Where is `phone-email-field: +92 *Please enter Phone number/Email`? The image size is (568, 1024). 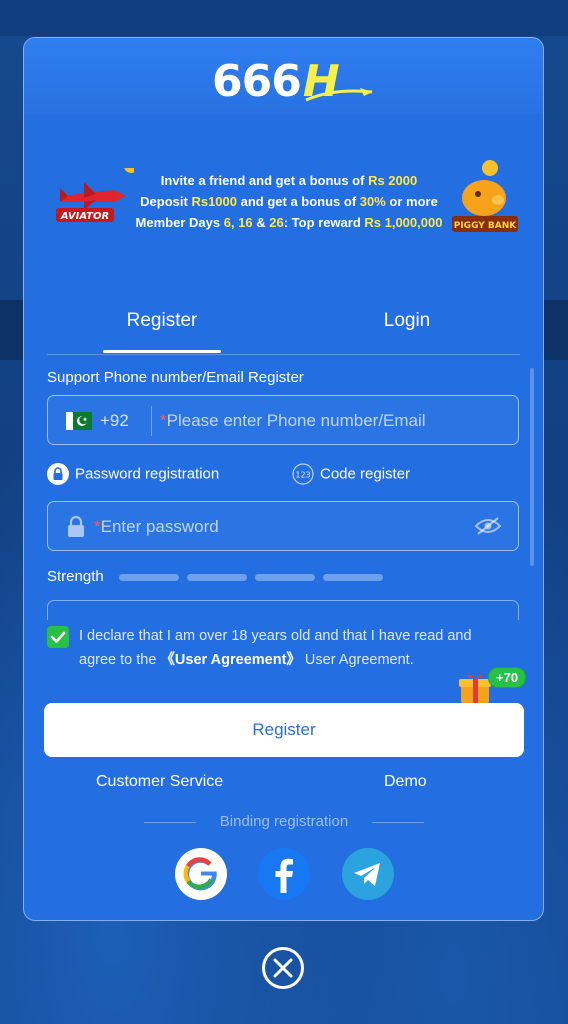
phone-email-field: +92 *Please enter Phone number/Email is located at coordinates (283, 420).